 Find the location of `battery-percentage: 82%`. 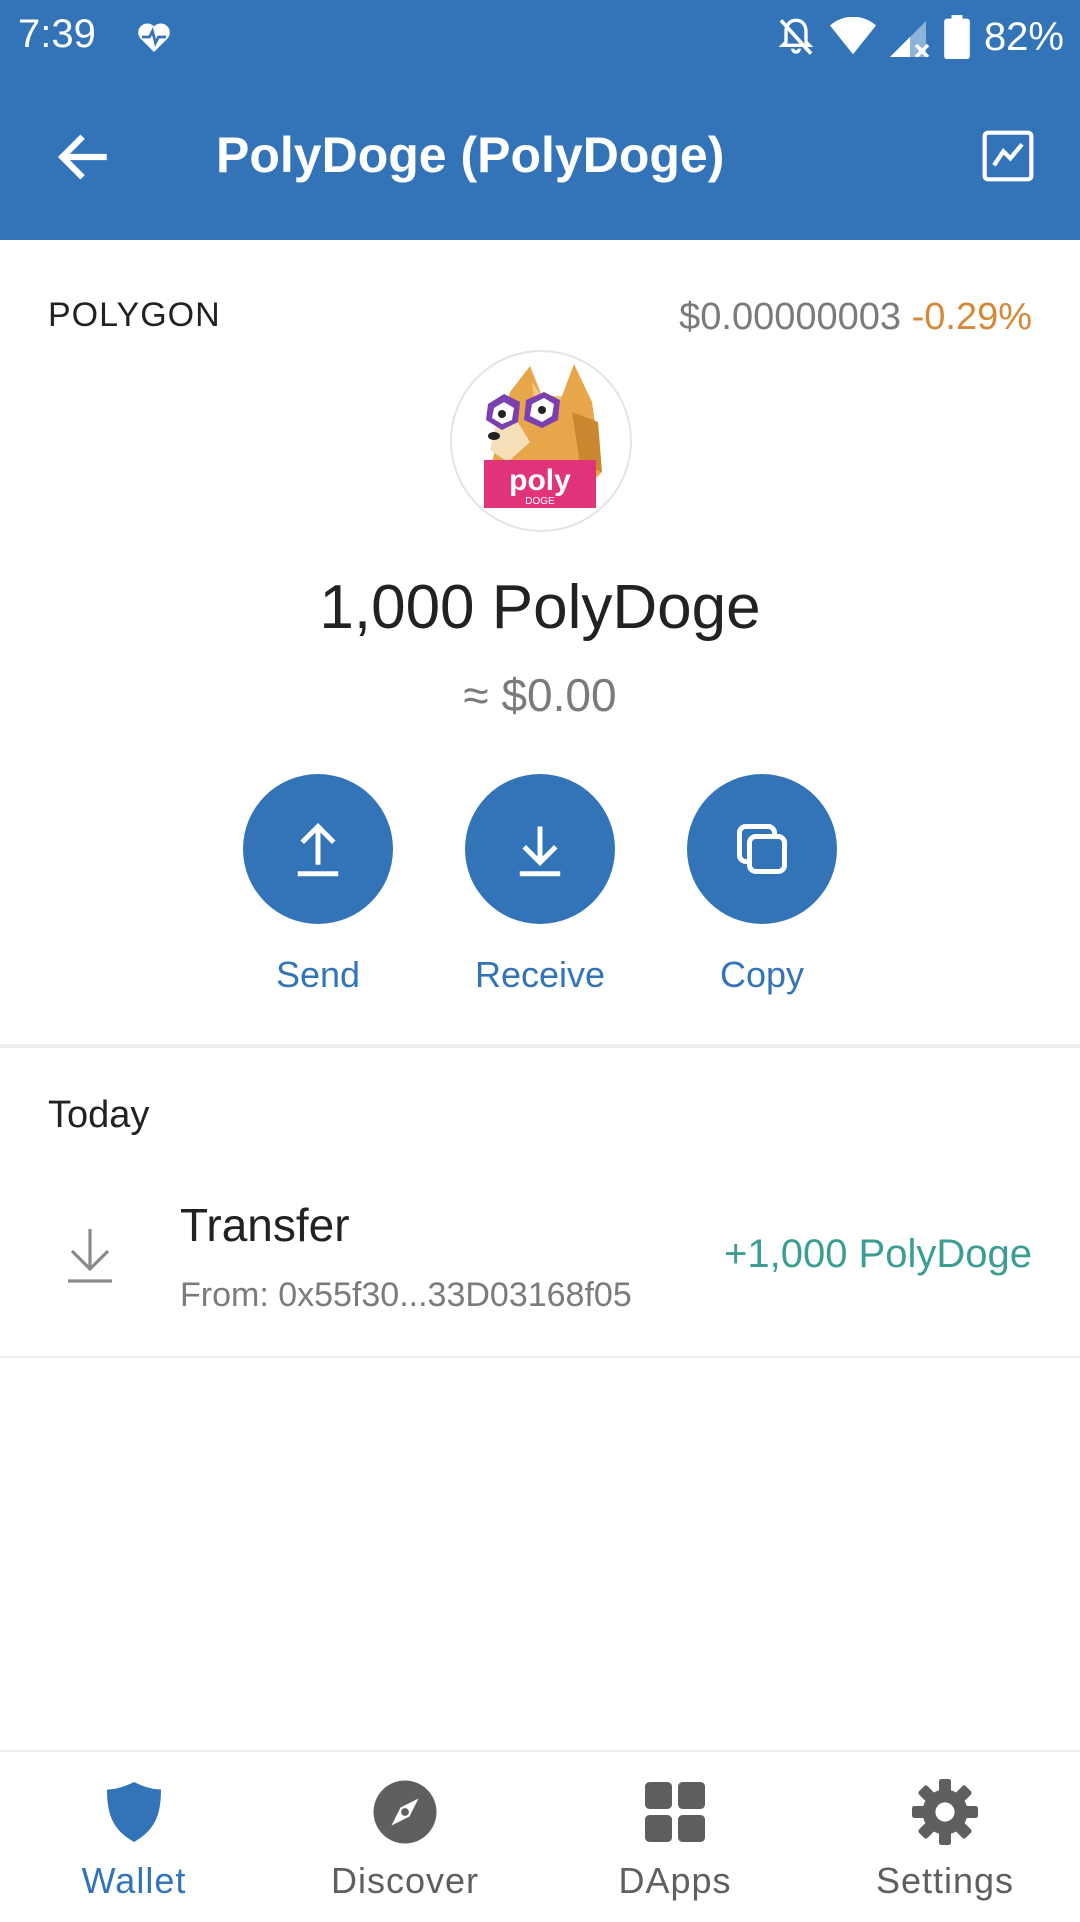

battery-percentage: 82% is located at coordinates (1023, 36).